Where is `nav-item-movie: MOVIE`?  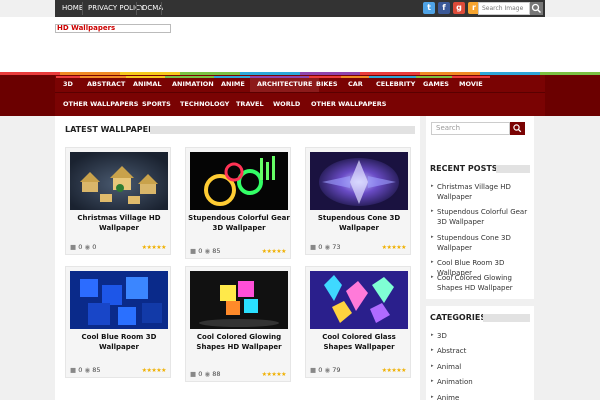
nav-item-movie: MOVIE is located at coordinates (471, 84).